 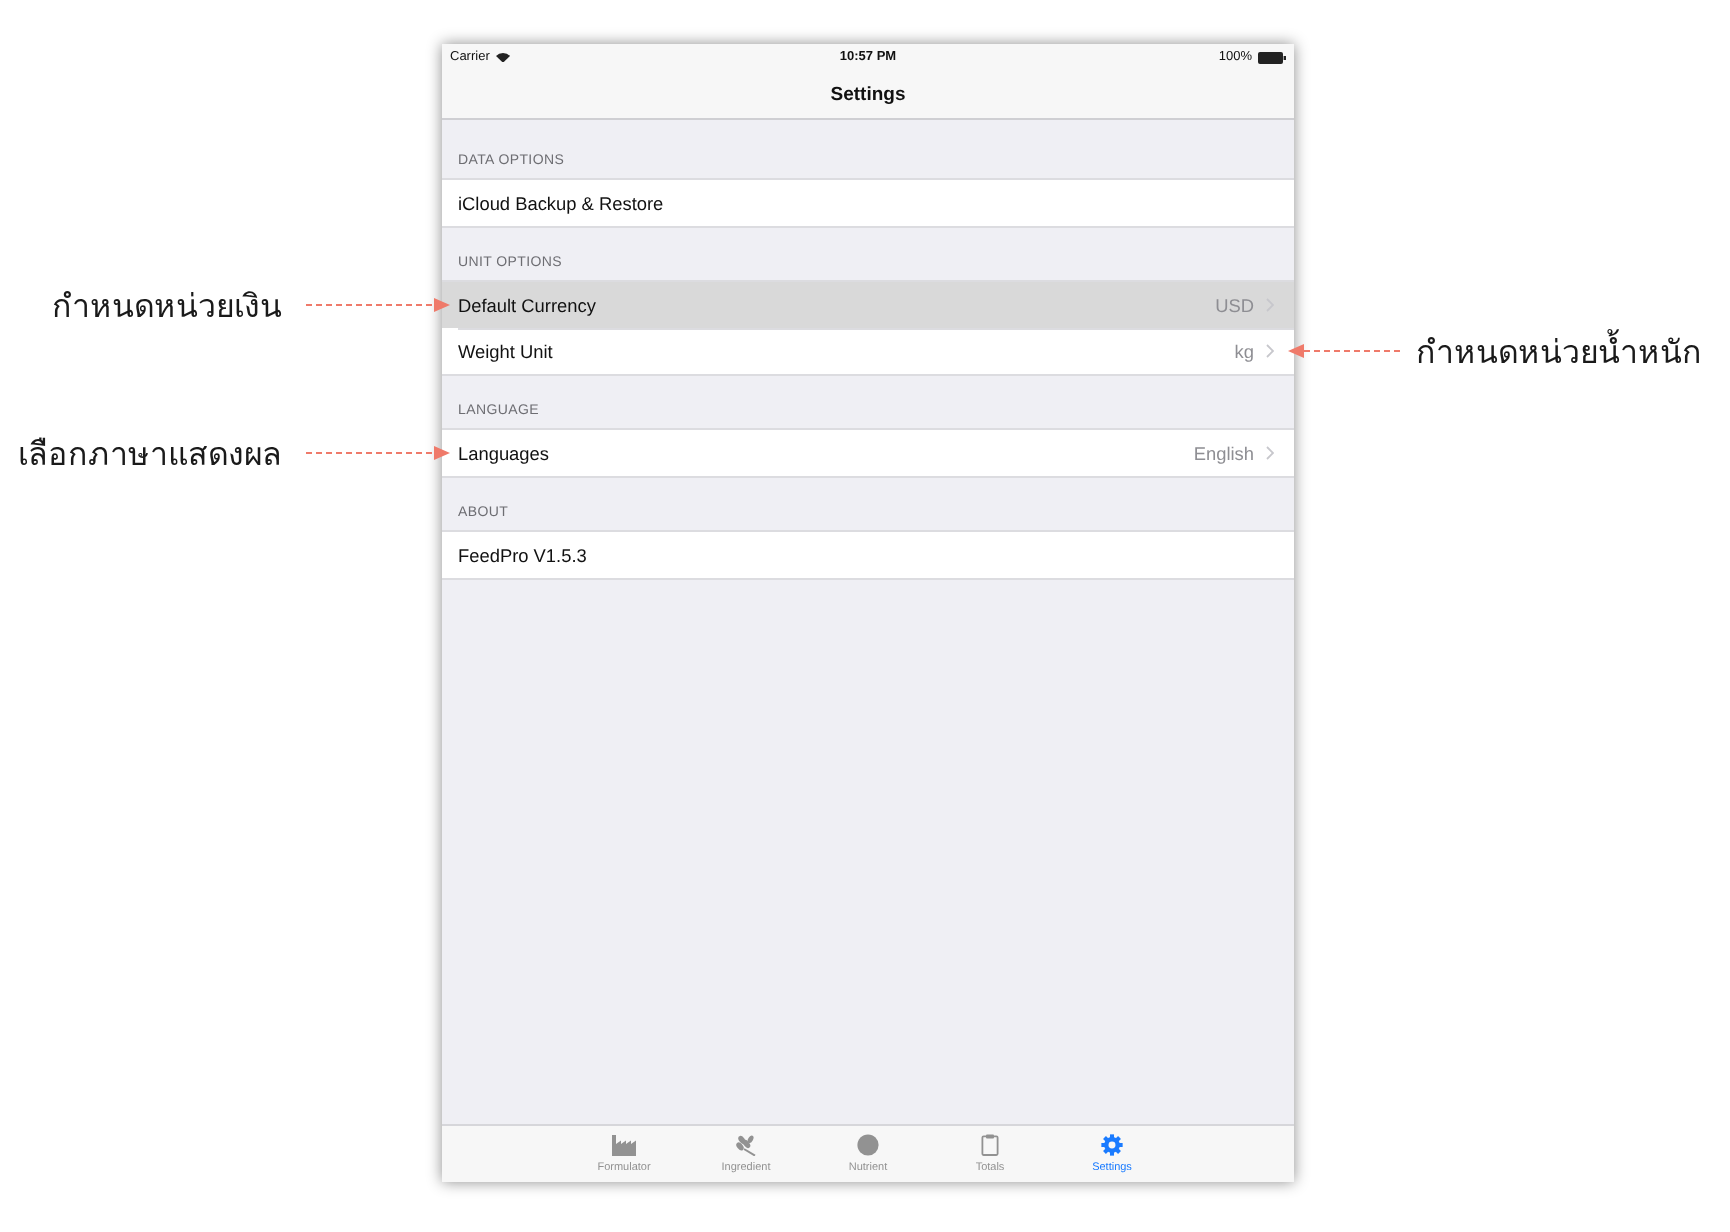 What do you see at coordinates (868, 555) in the screenshot?
I see `settings-row: FeedPro V1.5.3` at bounding box center [868, 555].